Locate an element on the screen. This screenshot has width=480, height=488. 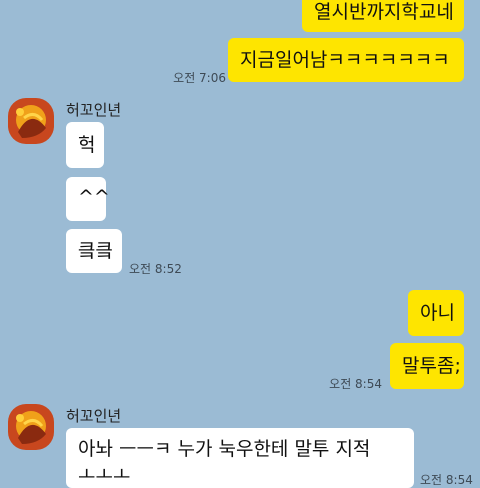
other-message-bubble: 아놔 ㅡㅡㅋ 누가 눅우한테 말투 지적 ㅗㅗㅗ is located at coordinates (240, 458).